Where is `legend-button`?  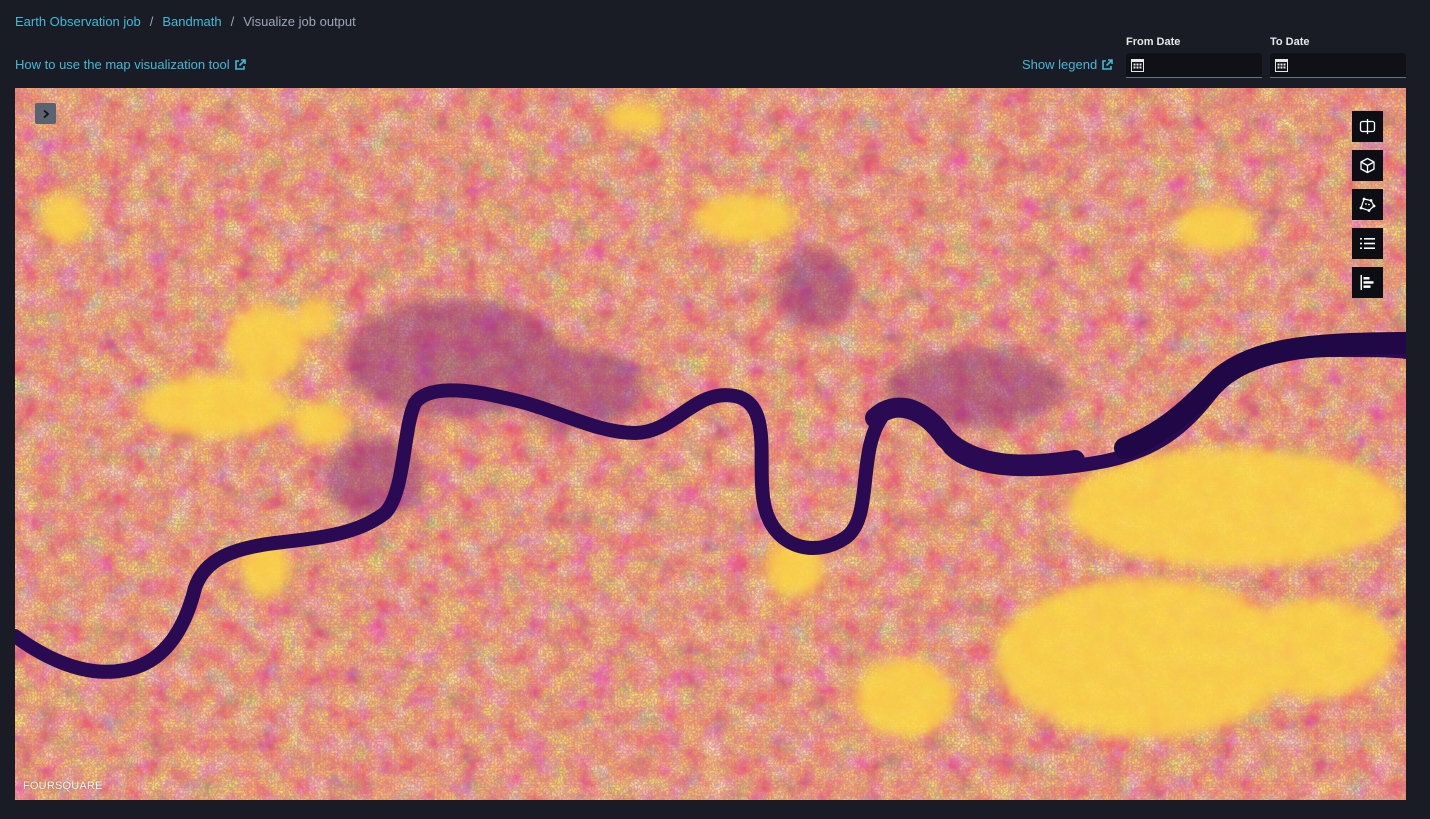
legend-button is located at coordinates (1367, 282).